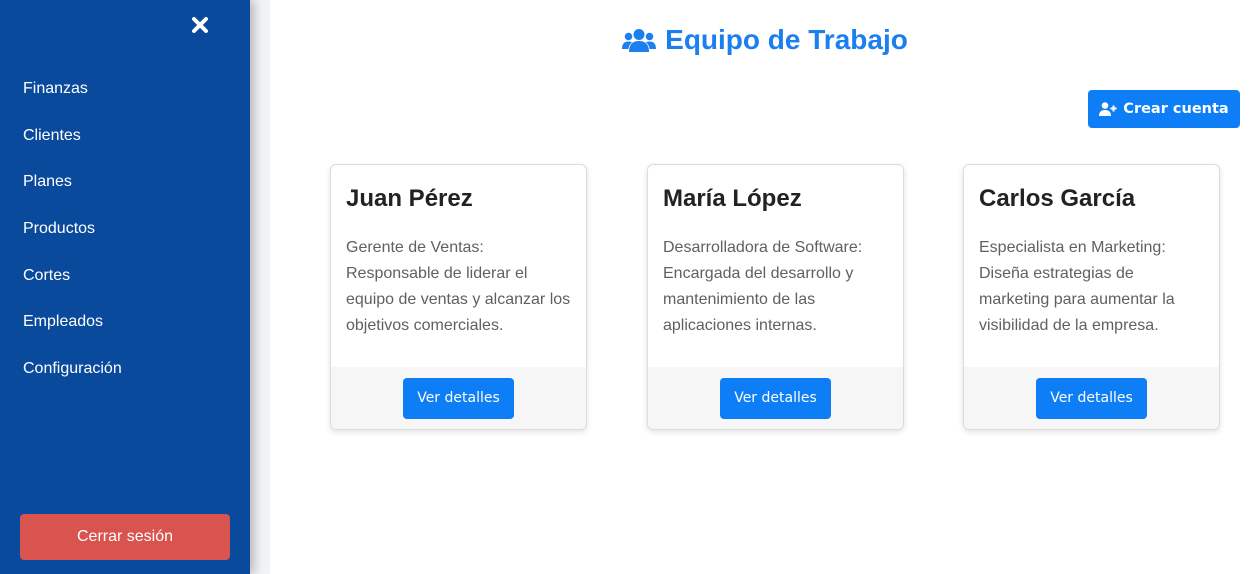 This screenshot has height=574, width=1260. Describe the element at coordinates (409, 198) in the screenshot. I see `card-name: Juan Pérez` at that location.